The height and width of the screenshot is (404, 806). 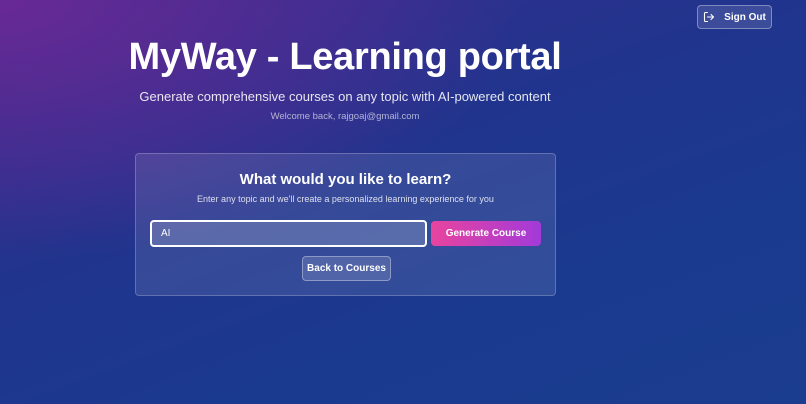 What do you see at coordinates (486, 233) in the screenshot?
I see `generate-course-button: Generate Course` at bounding box center [486, 233].